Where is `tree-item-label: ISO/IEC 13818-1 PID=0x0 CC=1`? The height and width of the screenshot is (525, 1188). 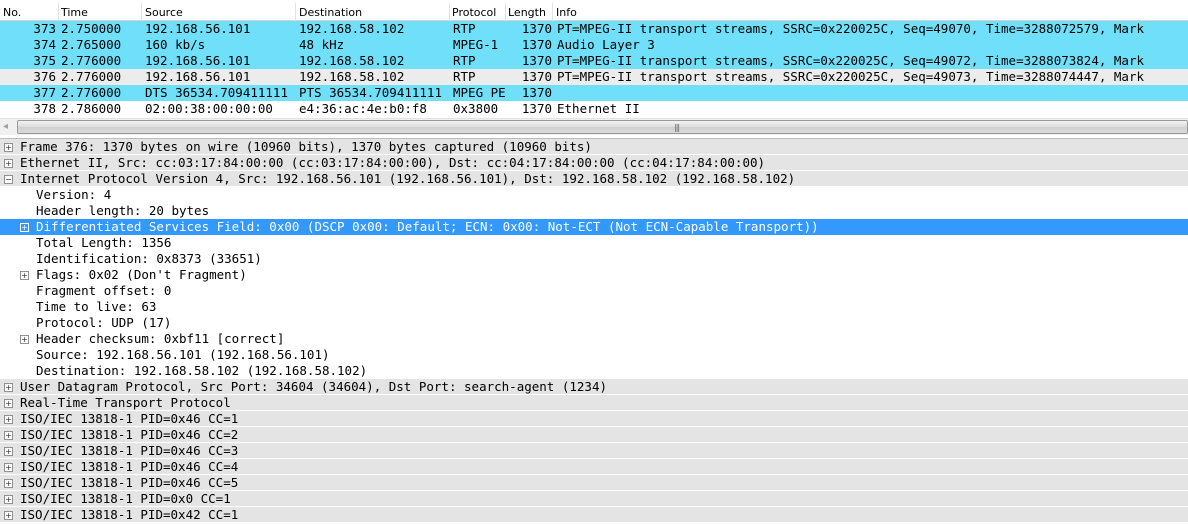
tree-item-label: ISO/IEC 13818-1 PID=0x0 CC=1 is located at coordinates (125, 498).